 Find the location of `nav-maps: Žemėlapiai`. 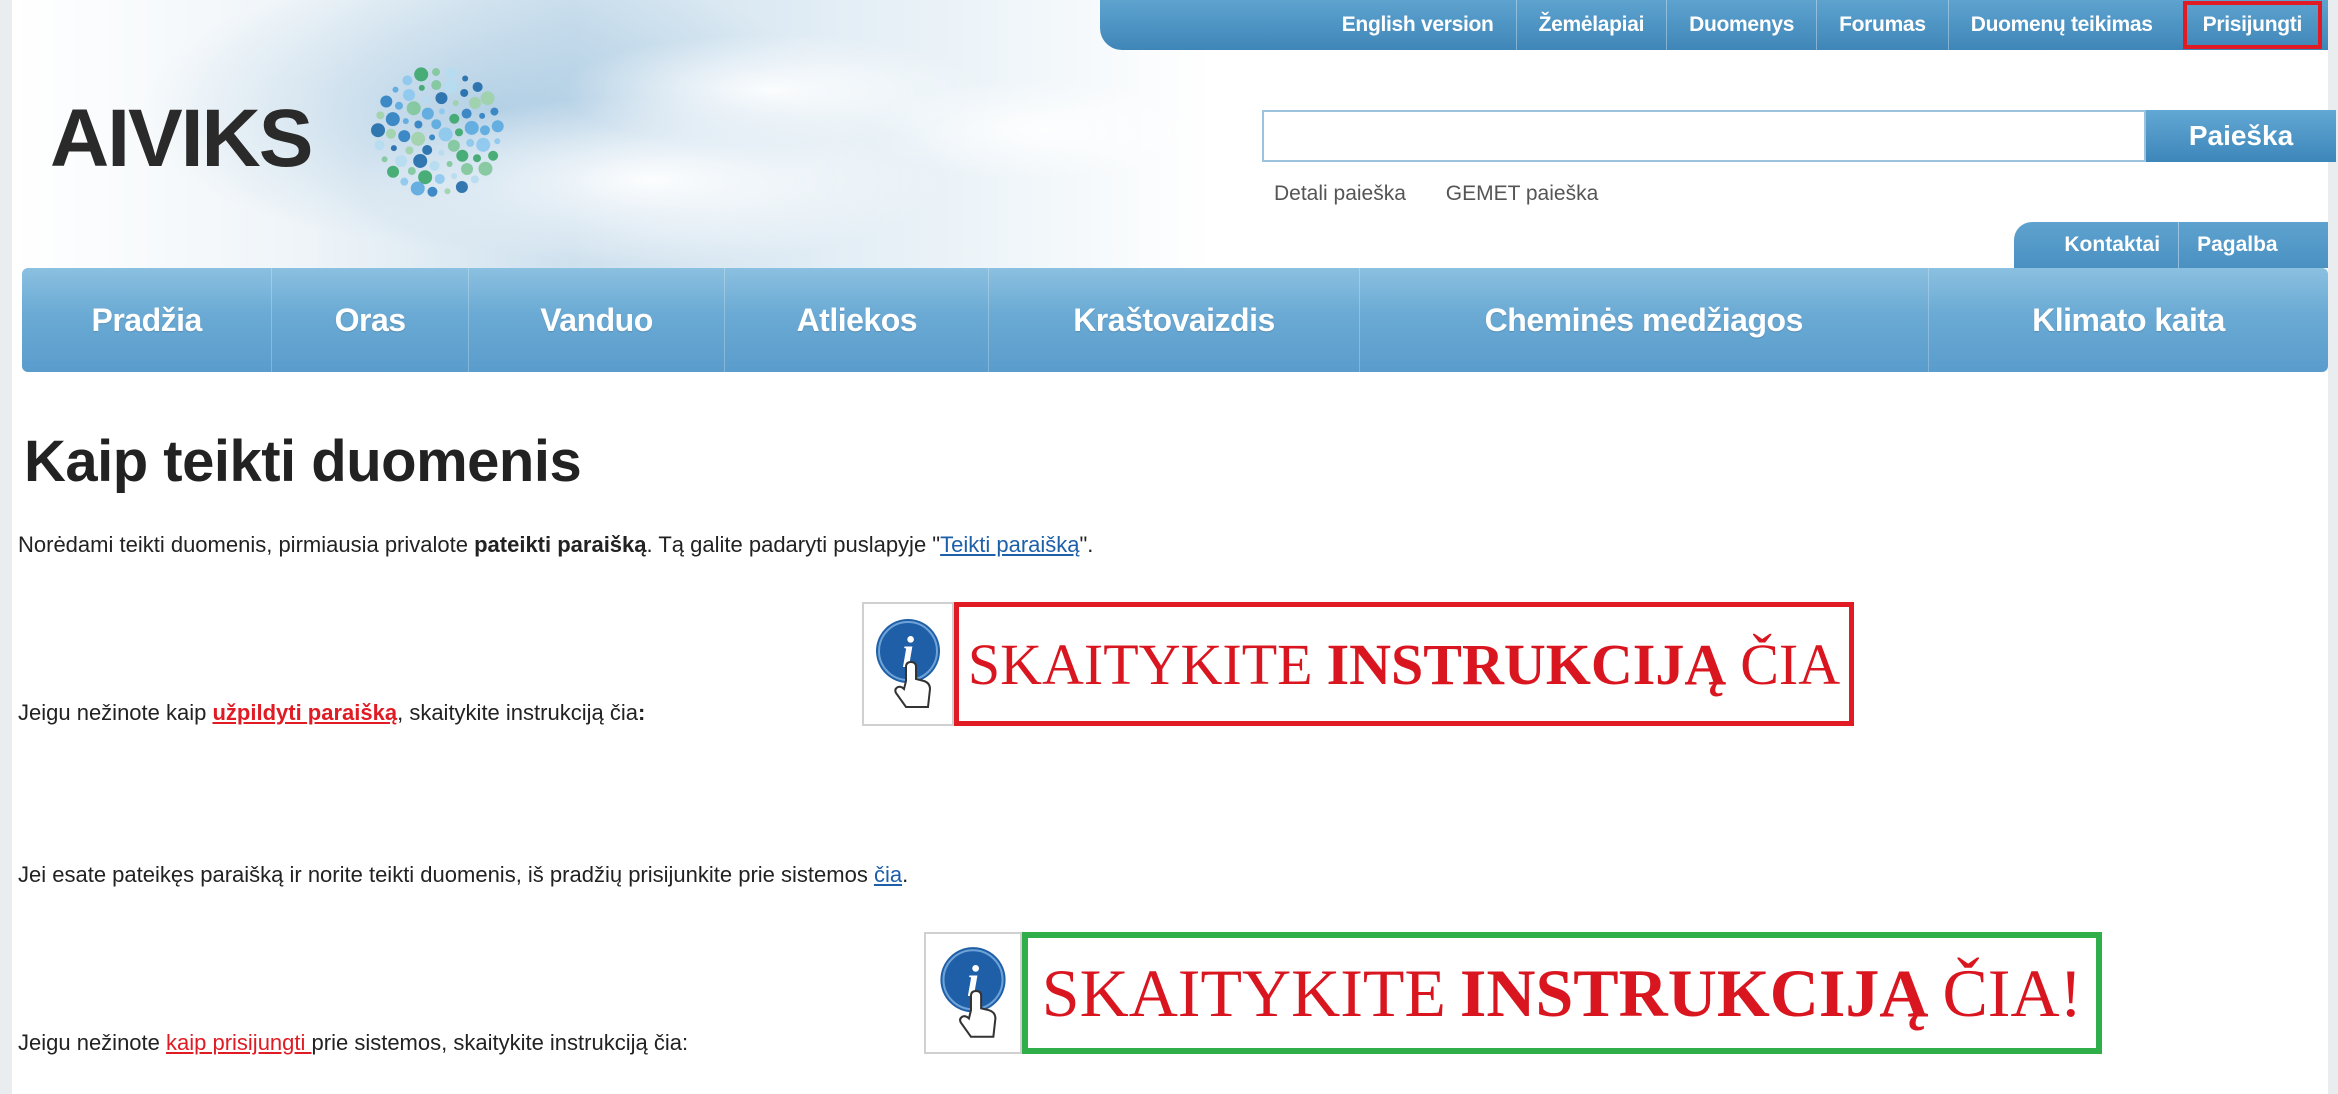

nav-maps: Žemėlapiai is located at coordinates (1591, 25).